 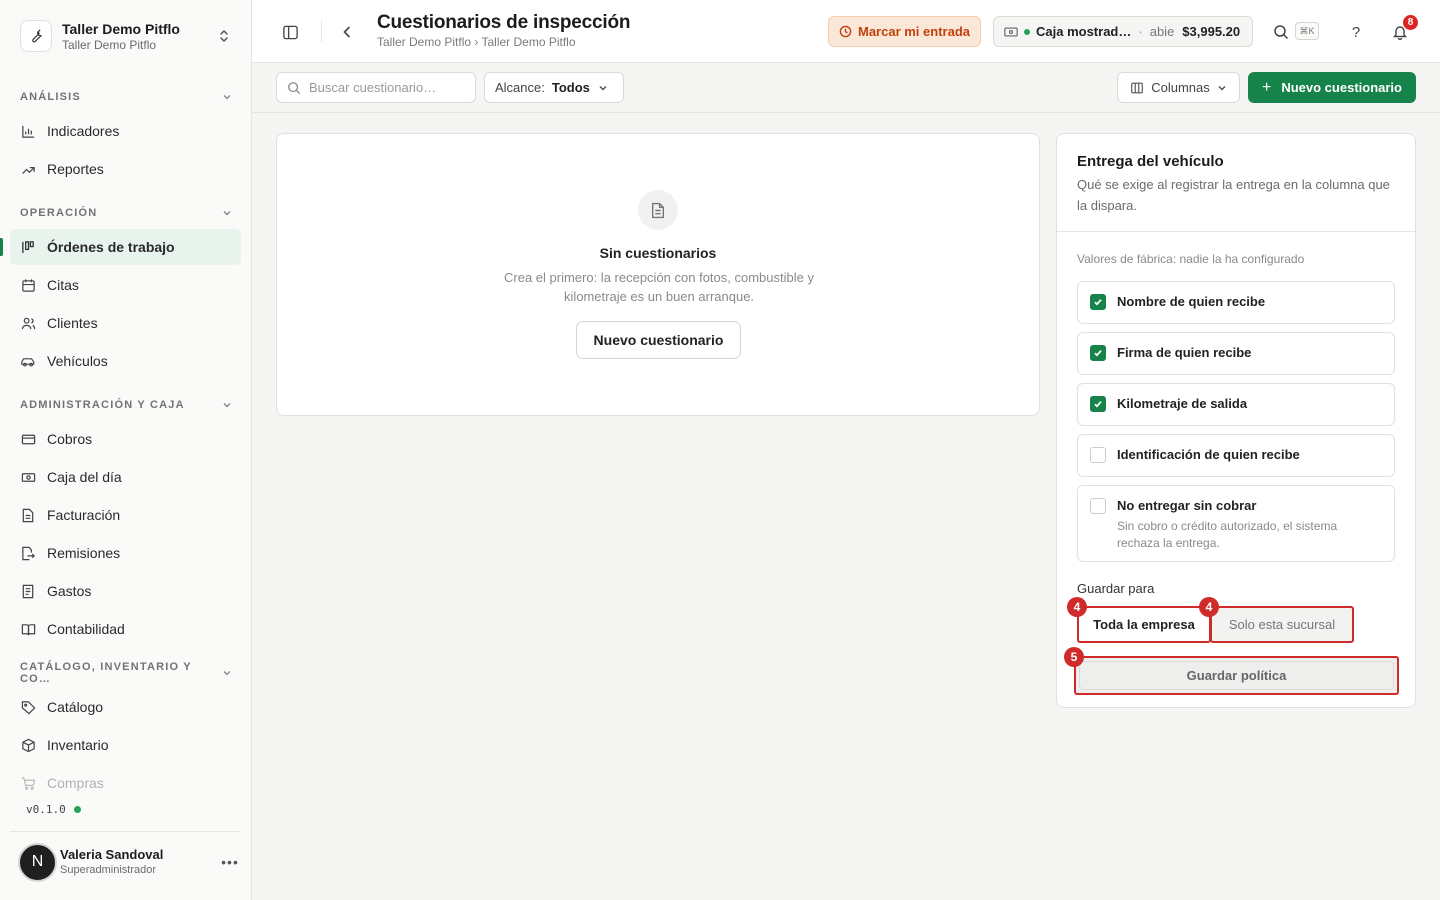 What do you see at coordinates (77, 361) in the screenshot?
I see `sidebar-item-label: Vehículos` at bounding box center [77, 361].